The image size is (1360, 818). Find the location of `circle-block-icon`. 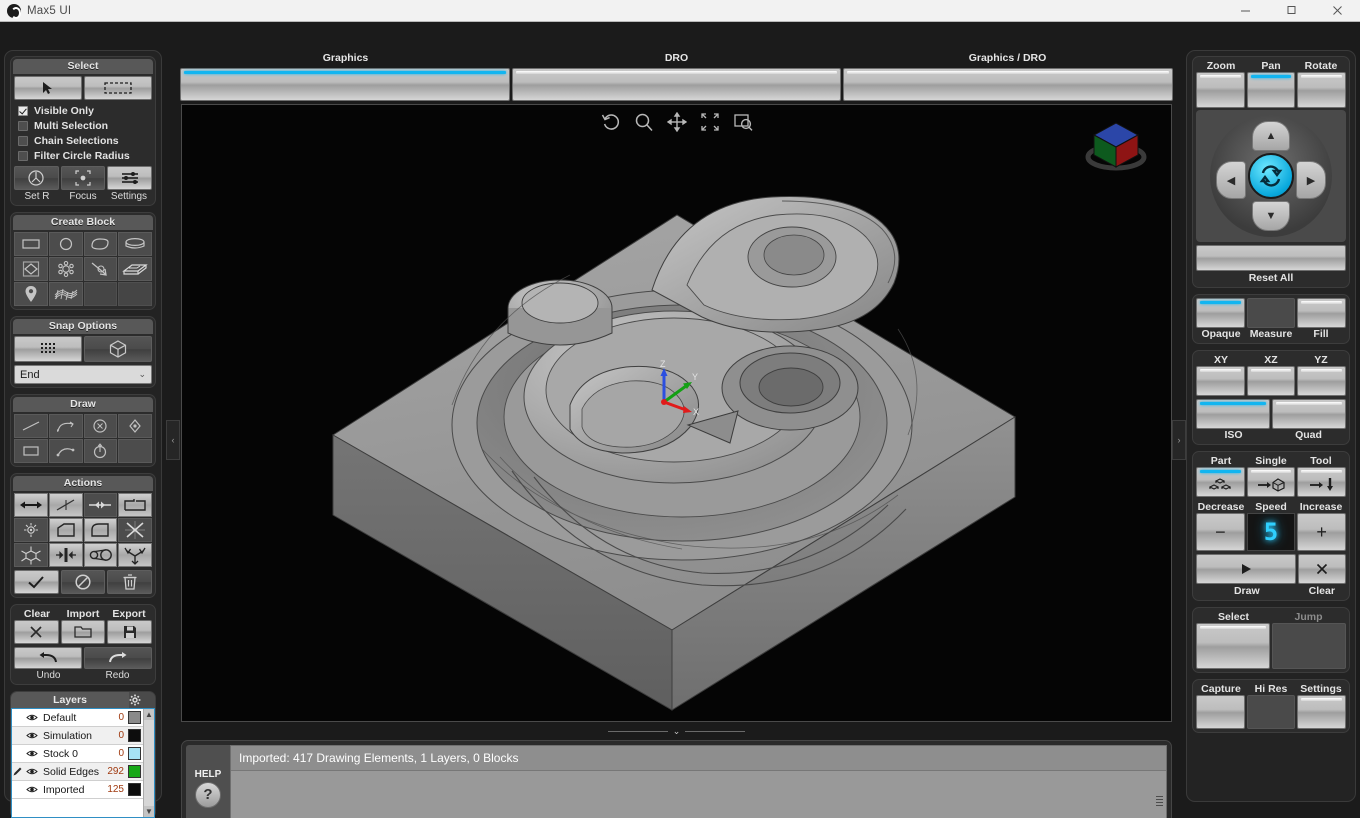

circle-block-icon is located at coordinates (65, 244).